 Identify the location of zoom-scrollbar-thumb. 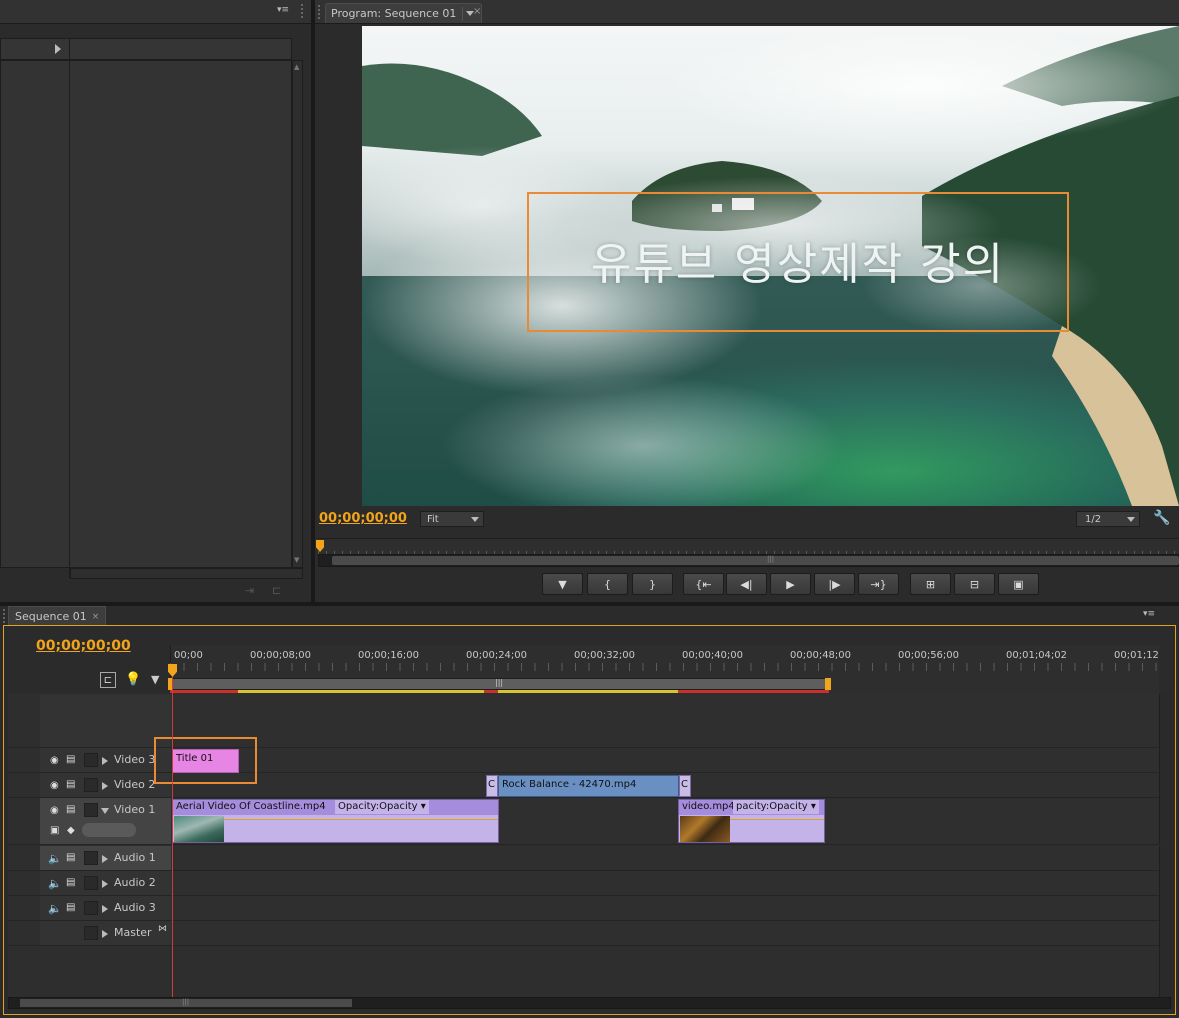
(755, 560).